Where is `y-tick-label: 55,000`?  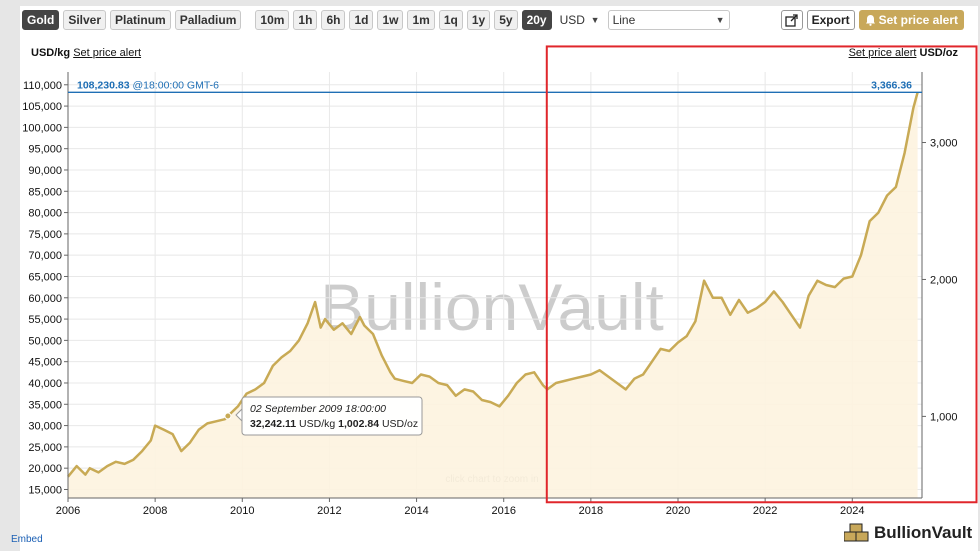
y-tick-label: 55,000 is located at coordinates (45, 320).